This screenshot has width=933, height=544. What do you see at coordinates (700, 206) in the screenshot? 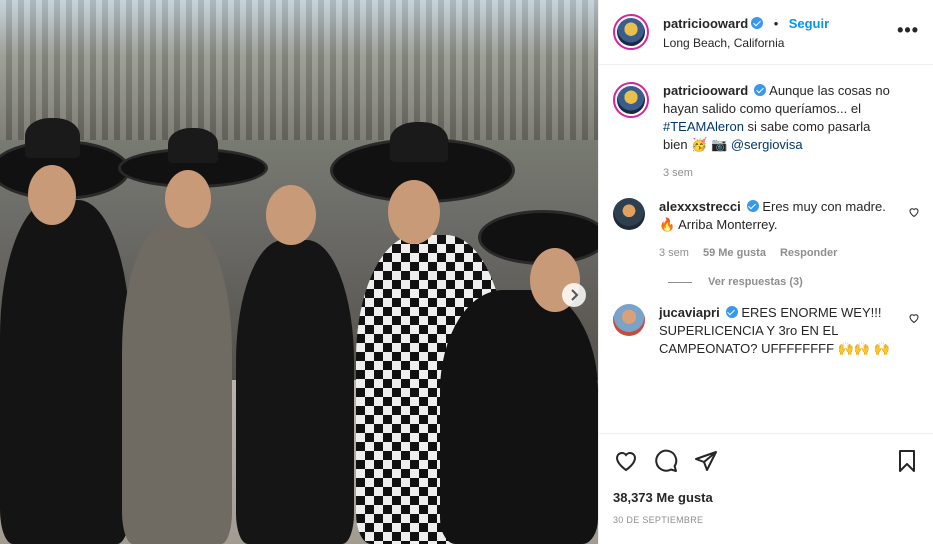
I see `comment-username: alexxxstrecci` at bounding box center [700, 206].